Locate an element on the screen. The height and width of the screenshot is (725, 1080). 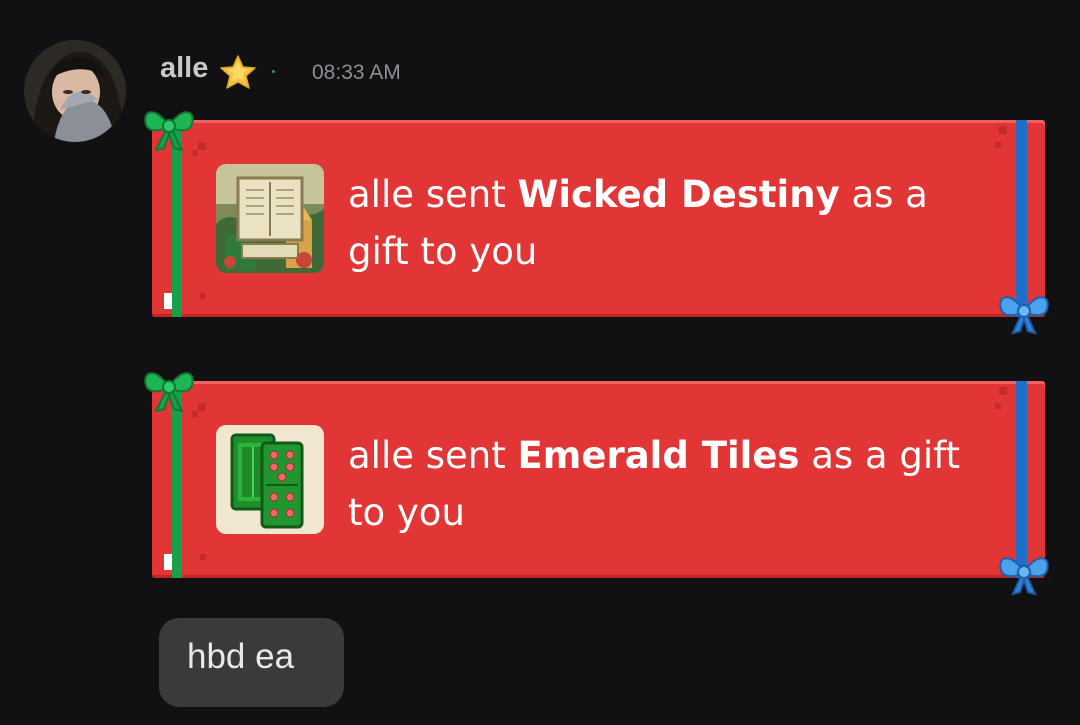
gift-item-name: Emerald Tiles is located at coordinates (659, 455).